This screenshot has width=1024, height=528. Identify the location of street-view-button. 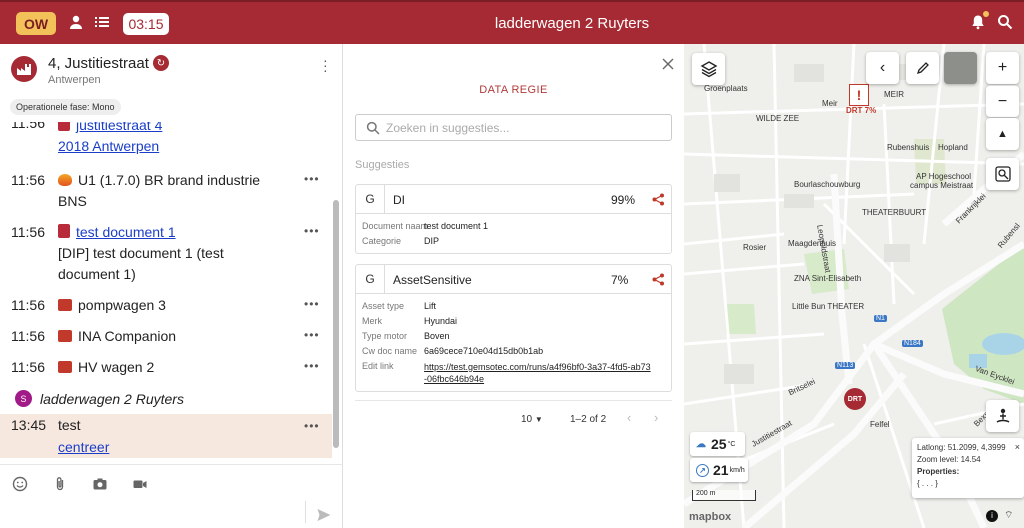
(1002, 416).